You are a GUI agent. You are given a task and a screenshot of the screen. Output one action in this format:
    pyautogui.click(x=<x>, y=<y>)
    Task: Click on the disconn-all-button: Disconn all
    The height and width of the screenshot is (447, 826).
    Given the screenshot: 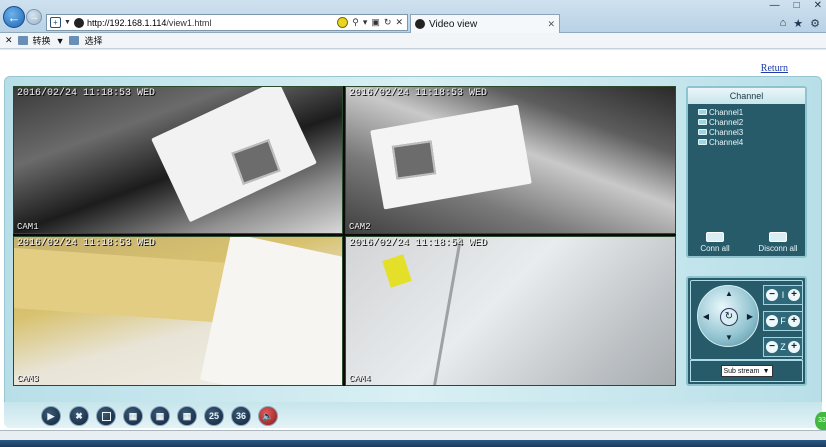 What is the action you would take?
    pyautogui.click(x=778, y=242)
    